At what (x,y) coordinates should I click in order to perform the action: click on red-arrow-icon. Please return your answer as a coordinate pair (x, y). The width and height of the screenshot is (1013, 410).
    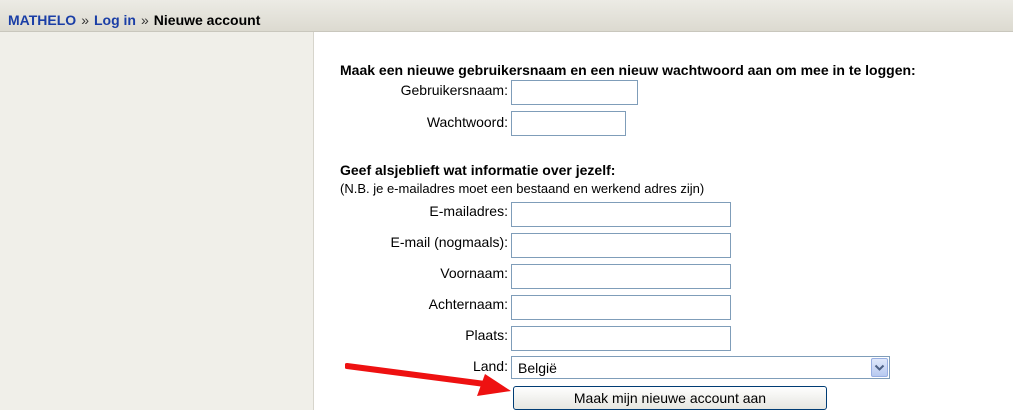
    Looking at the image, I should click on (428, 379).